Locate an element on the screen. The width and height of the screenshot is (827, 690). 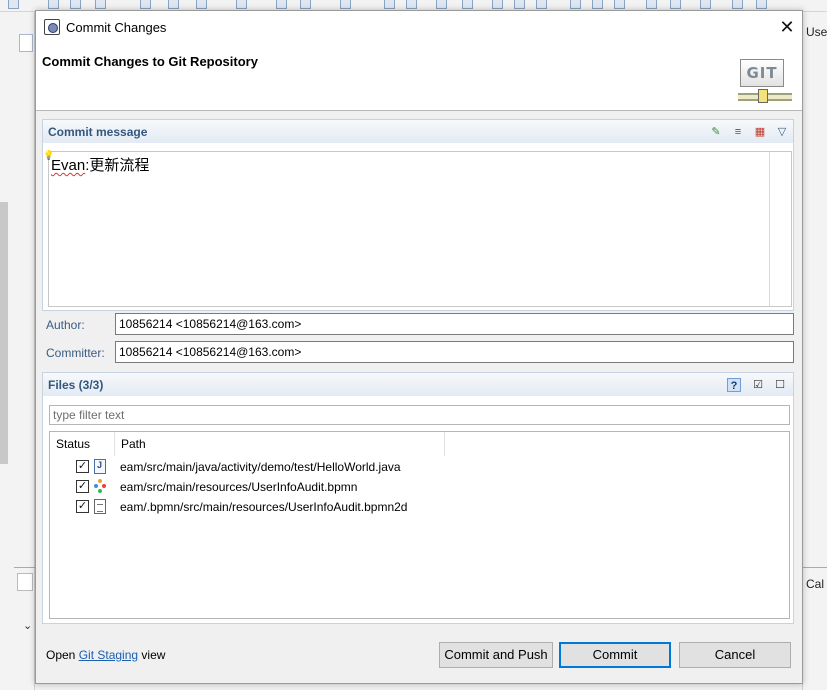
cancel-button: Cancel is located at coordinates (735, 655).